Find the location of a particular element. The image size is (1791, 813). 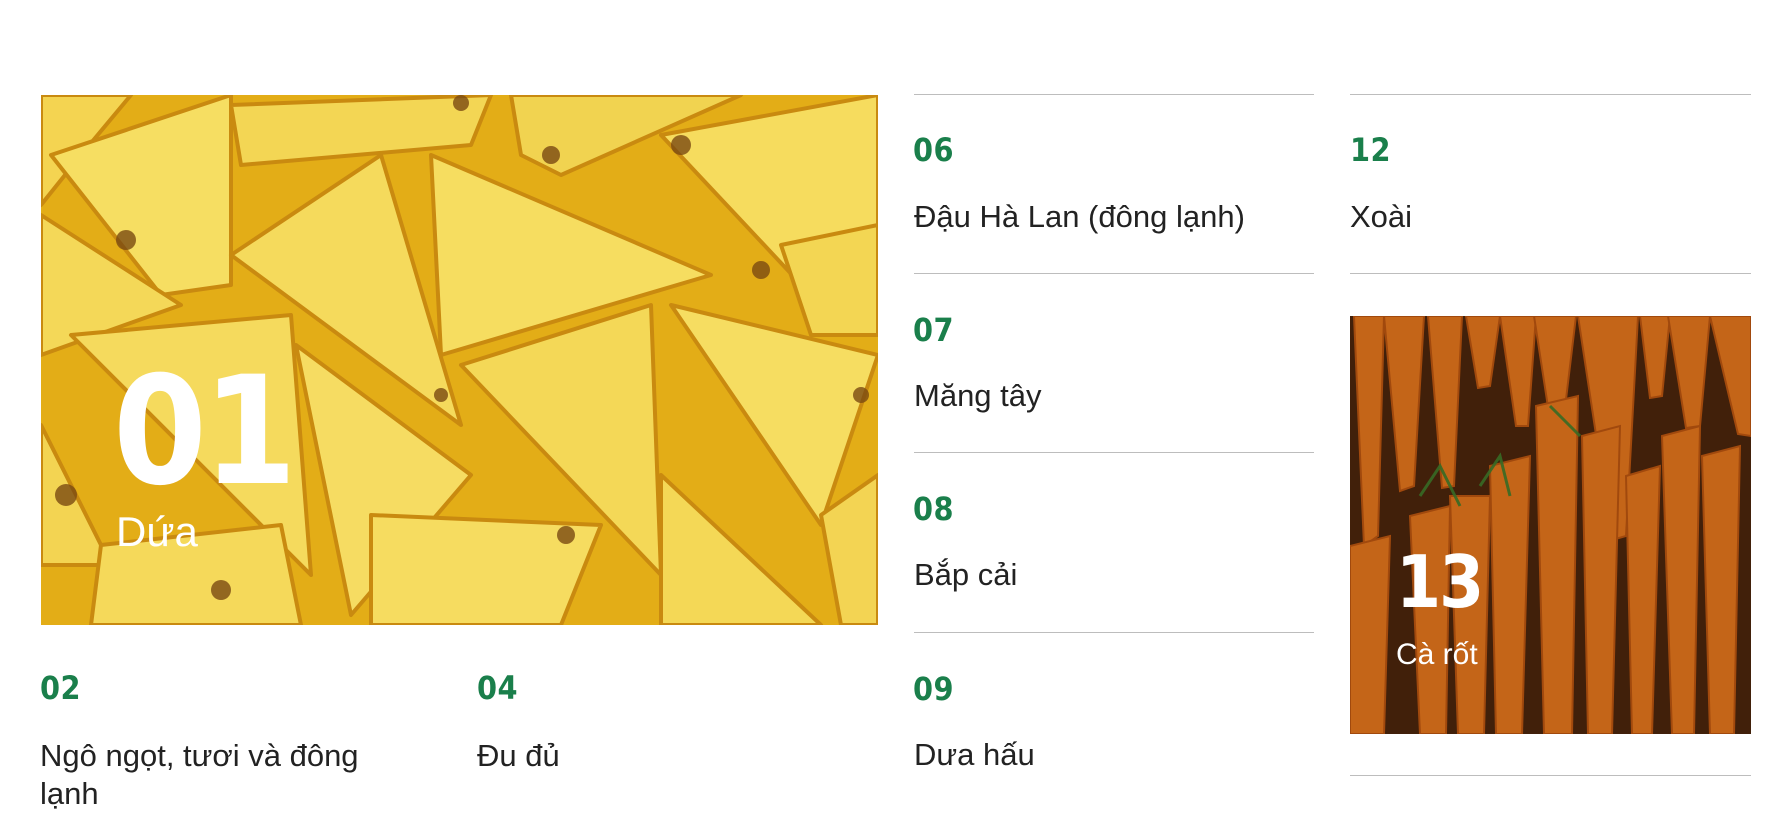

item-number: 07 is located at coordinates (934, 330).